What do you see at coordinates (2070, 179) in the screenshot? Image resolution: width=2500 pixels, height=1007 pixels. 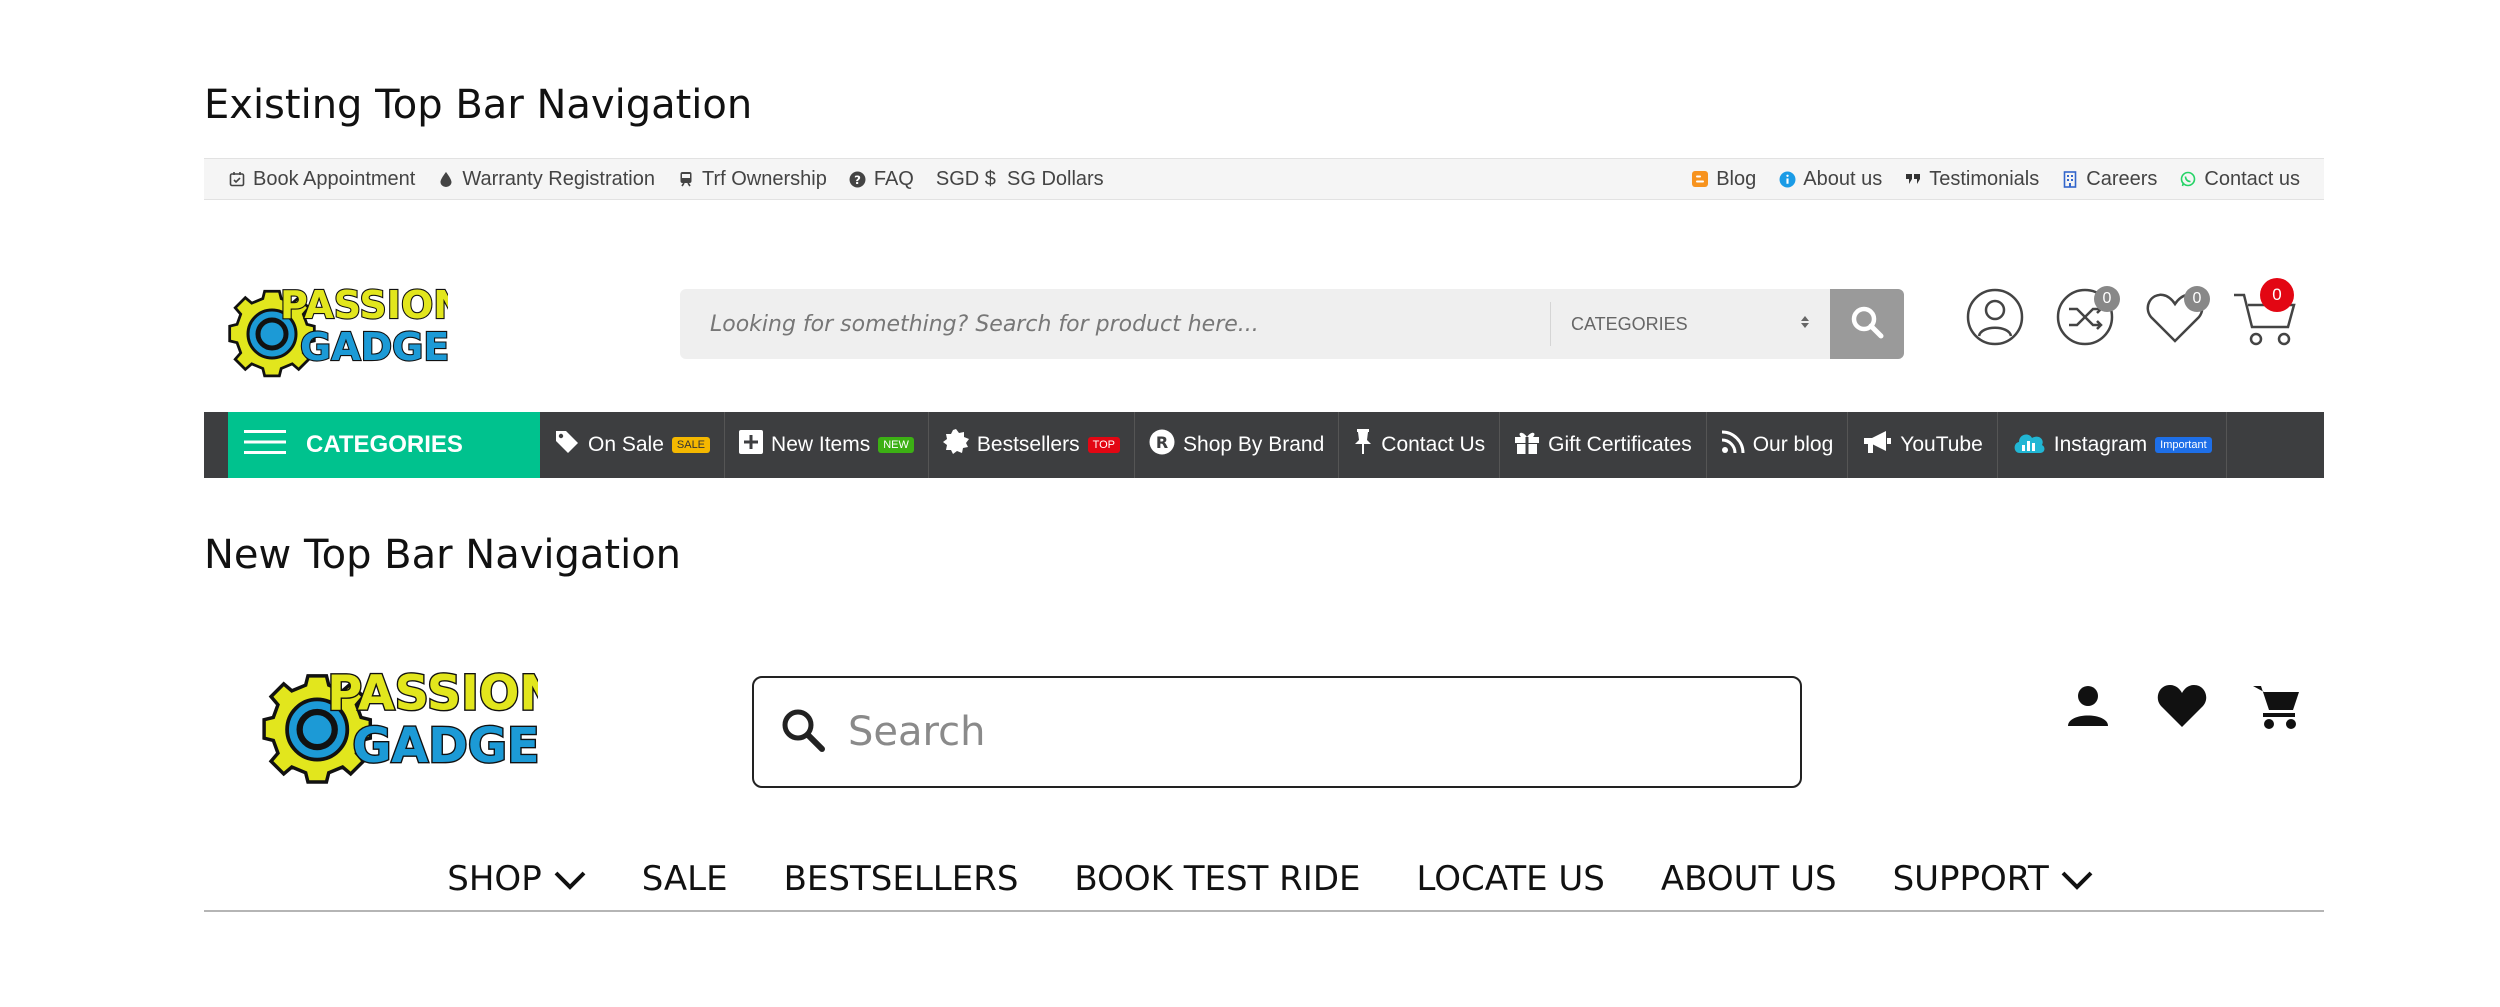 I see `building-icon` at bounding box center [2070, 179].